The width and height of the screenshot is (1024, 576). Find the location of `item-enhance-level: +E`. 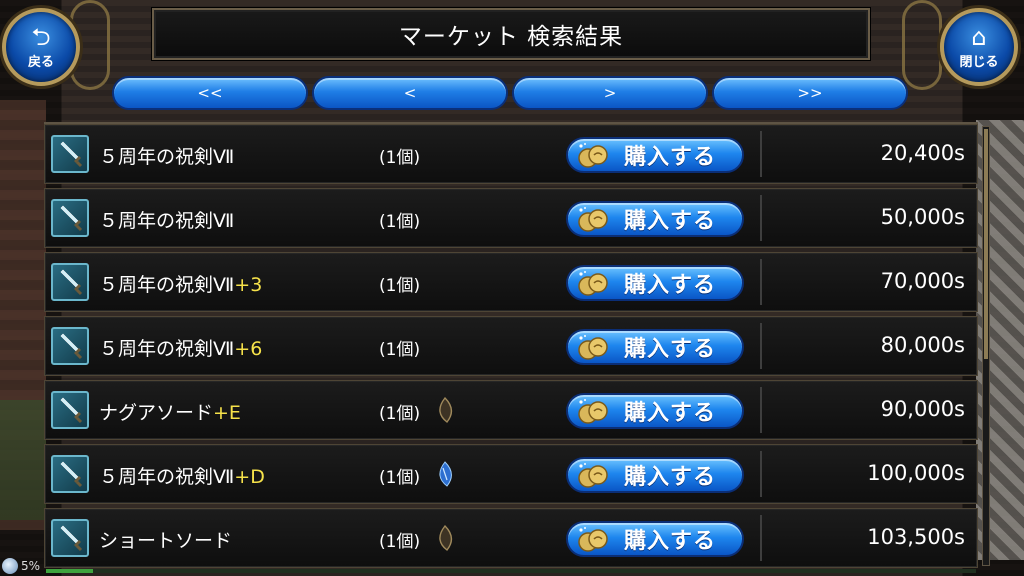

item-enhance-level: +E is located at coordinates (227, 413).